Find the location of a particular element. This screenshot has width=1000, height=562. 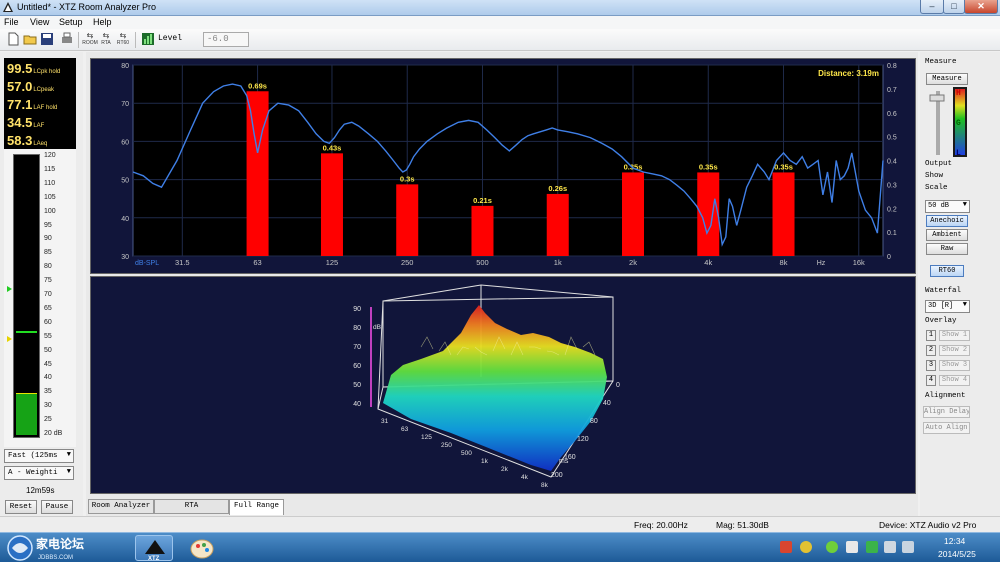

menu-file: File is located at coordinates (11, 22).